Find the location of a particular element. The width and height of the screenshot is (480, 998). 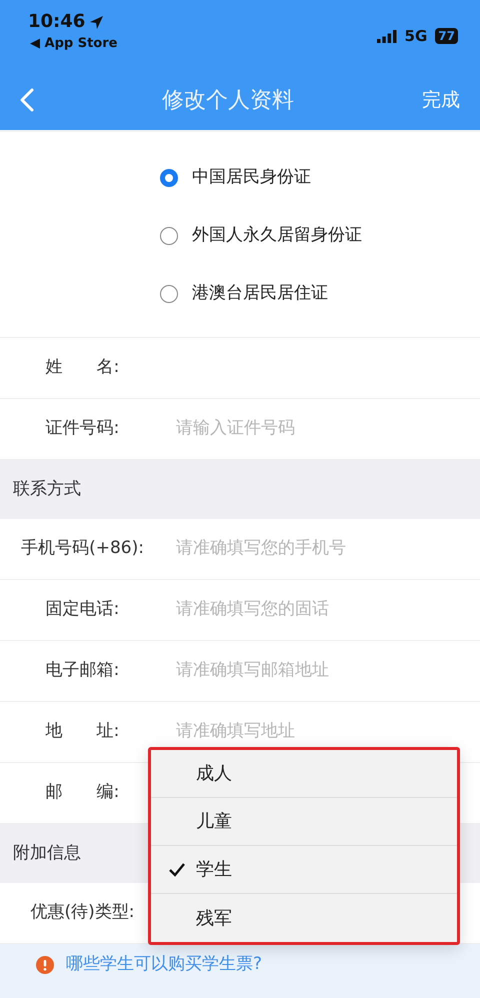

menu-option: 成人 is located at coordinates (304, 774).